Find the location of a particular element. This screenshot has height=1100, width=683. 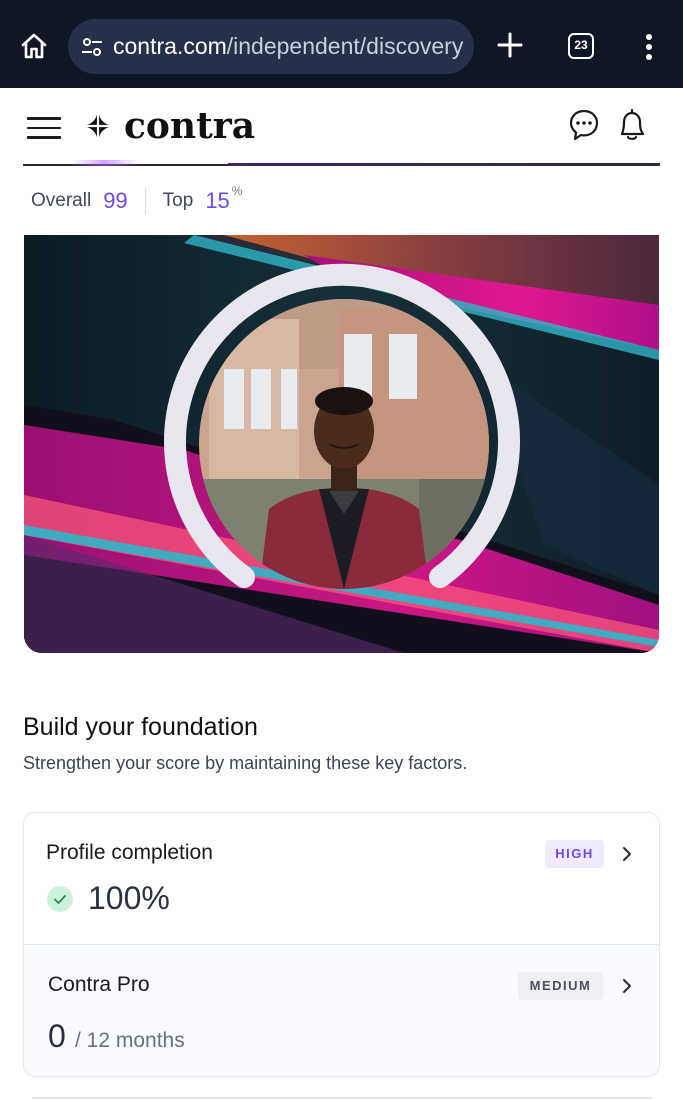

url-text: contra.com/independent/discovery is located at coordinates (288, 46).